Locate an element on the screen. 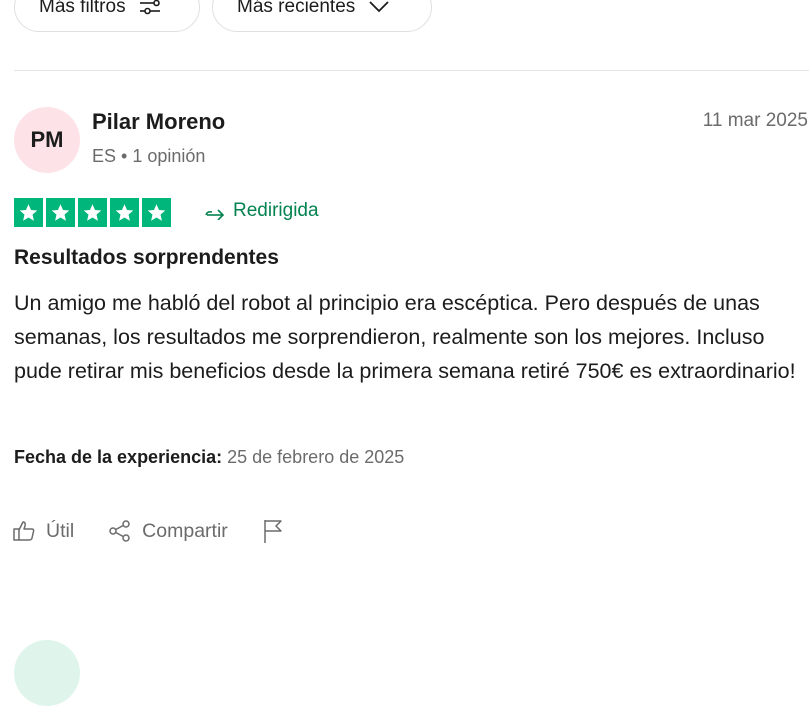 Image resolution: width=809 pixels, height=706 pixels. share-label: Compartir is located at coordinates (185, 530).